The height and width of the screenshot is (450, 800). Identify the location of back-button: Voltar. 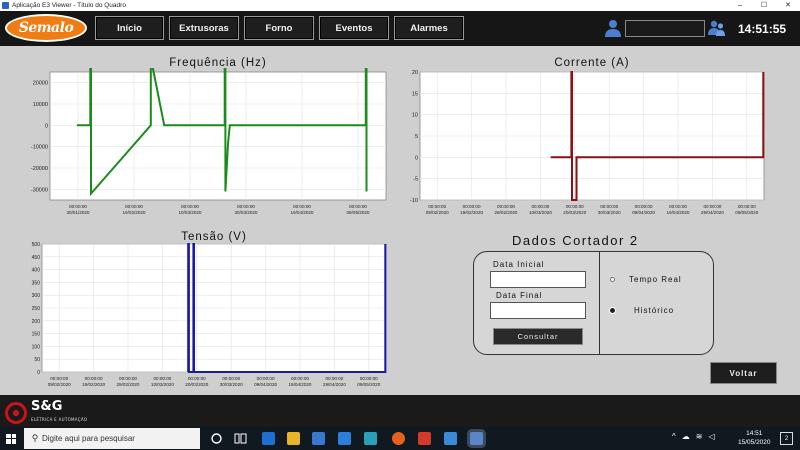
(743, 373).